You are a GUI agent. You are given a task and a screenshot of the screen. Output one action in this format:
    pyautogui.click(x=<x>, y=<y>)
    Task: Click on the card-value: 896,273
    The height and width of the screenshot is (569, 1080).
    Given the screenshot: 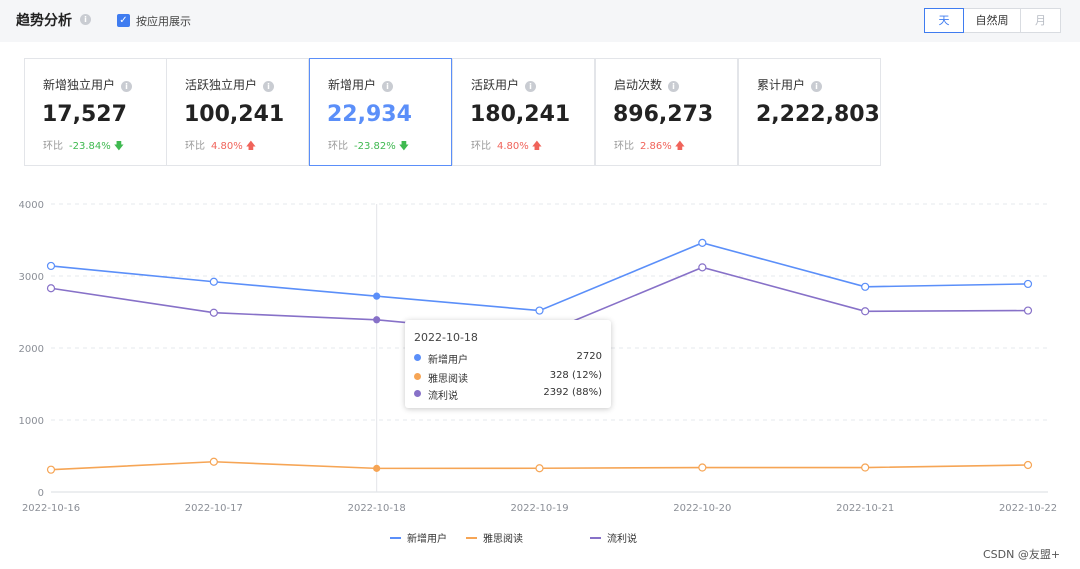 What is the action you would take?
    pyautogui.click(x=663, y=114)
    